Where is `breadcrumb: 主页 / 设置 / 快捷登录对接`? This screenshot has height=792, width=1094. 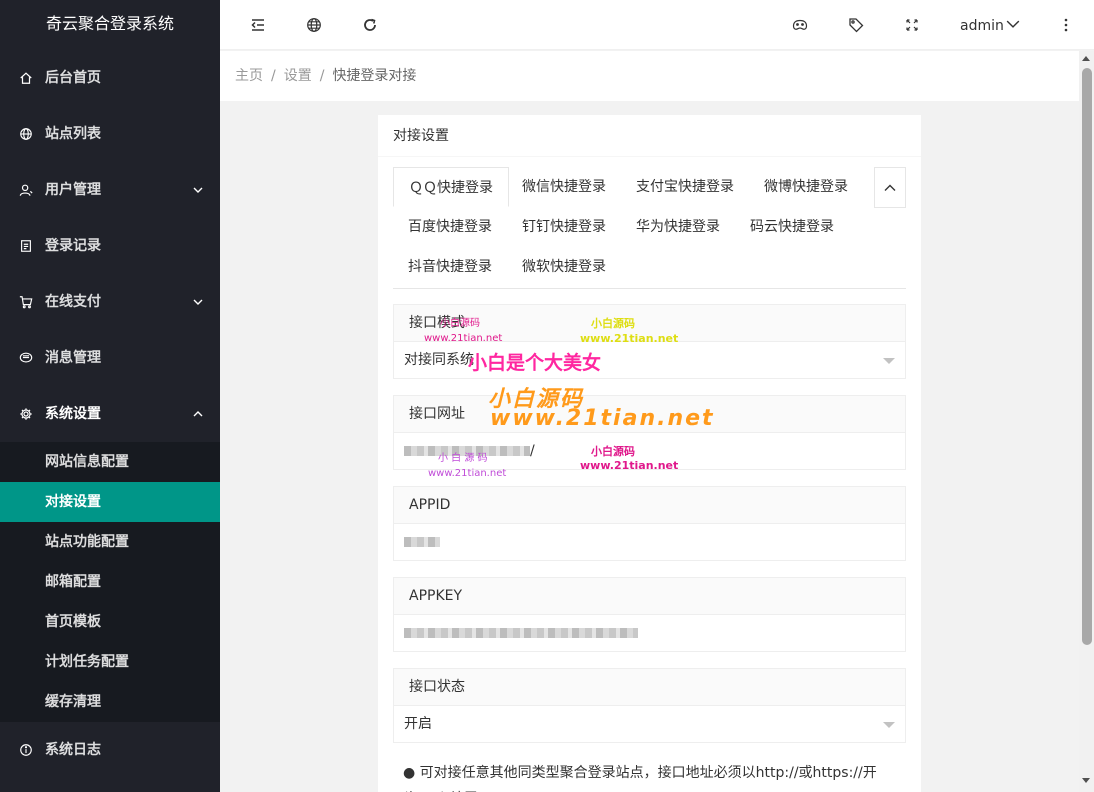 breadcrumb: 主页 / 设置 / 快捷登录对接 is located at coordinates (649, 76).